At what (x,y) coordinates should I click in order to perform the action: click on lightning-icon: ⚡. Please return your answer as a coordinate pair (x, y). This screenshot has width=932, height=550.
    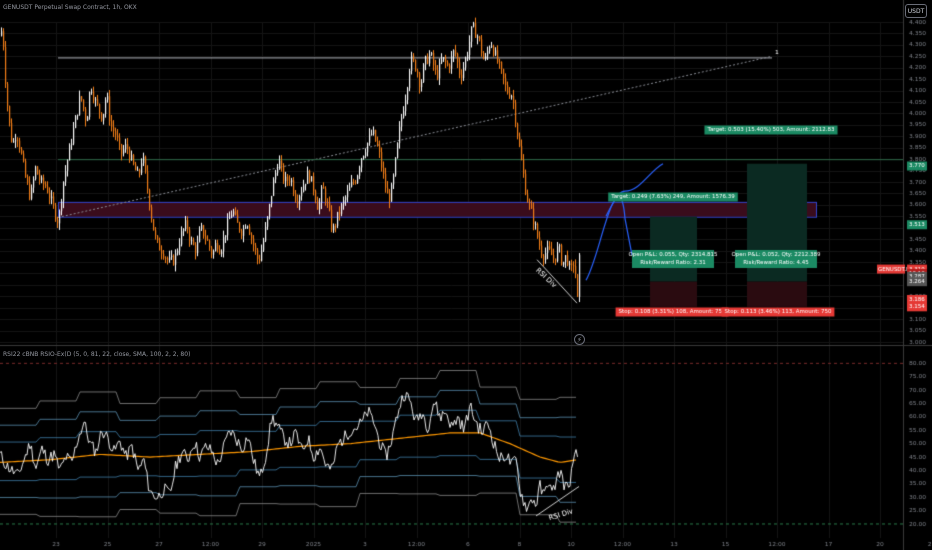
    Looking at the image, I should click on (579, 339).